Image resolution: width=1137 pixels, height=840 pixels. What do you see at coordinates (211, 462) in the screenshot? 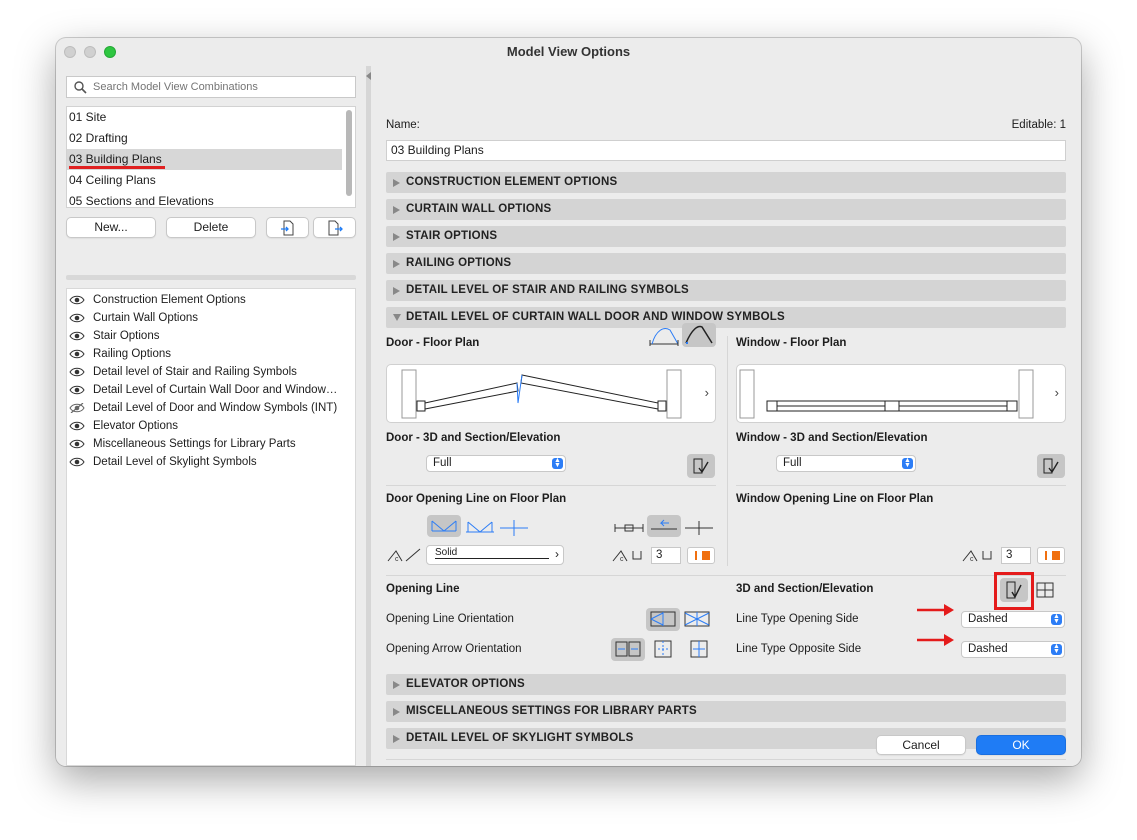
I see `option-item: Detail Level of Skylight Symbols` at bounding box center [211, 462].